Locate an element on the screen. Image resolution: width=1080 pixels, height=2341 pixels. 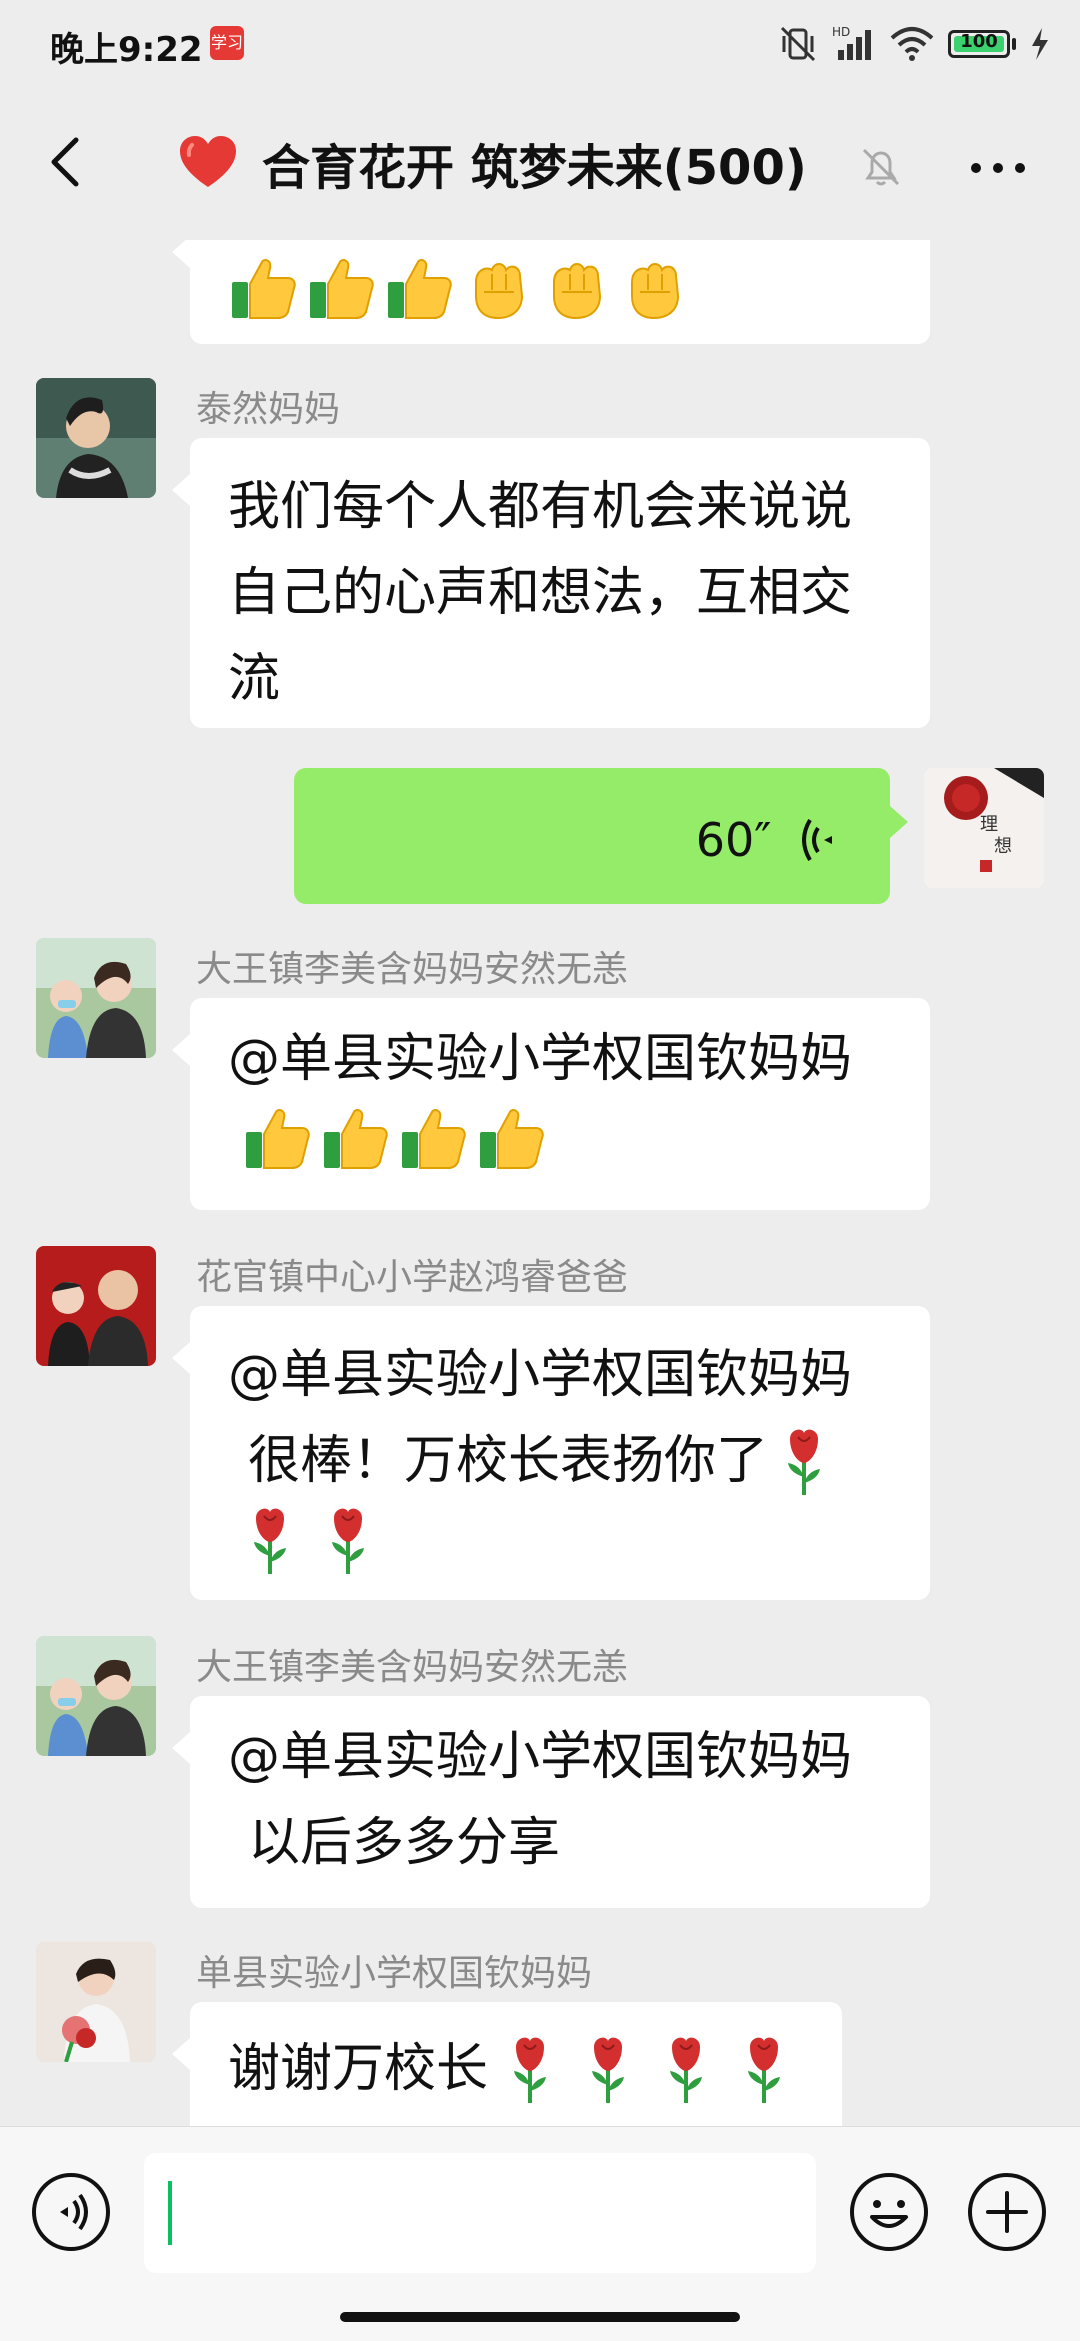
avatar: 理想 is located at coordinates (984, 828).